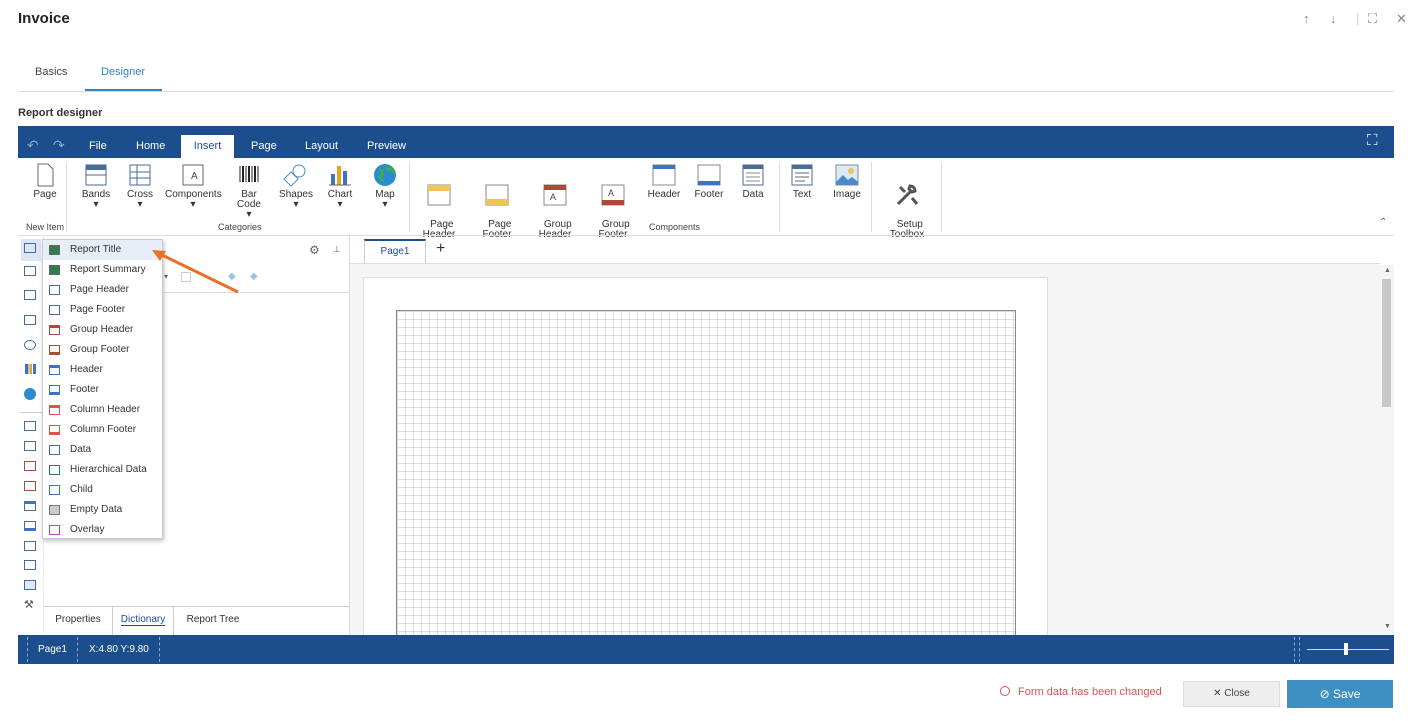  I want to click on page-header-button: Page Header, so click(439, 201).